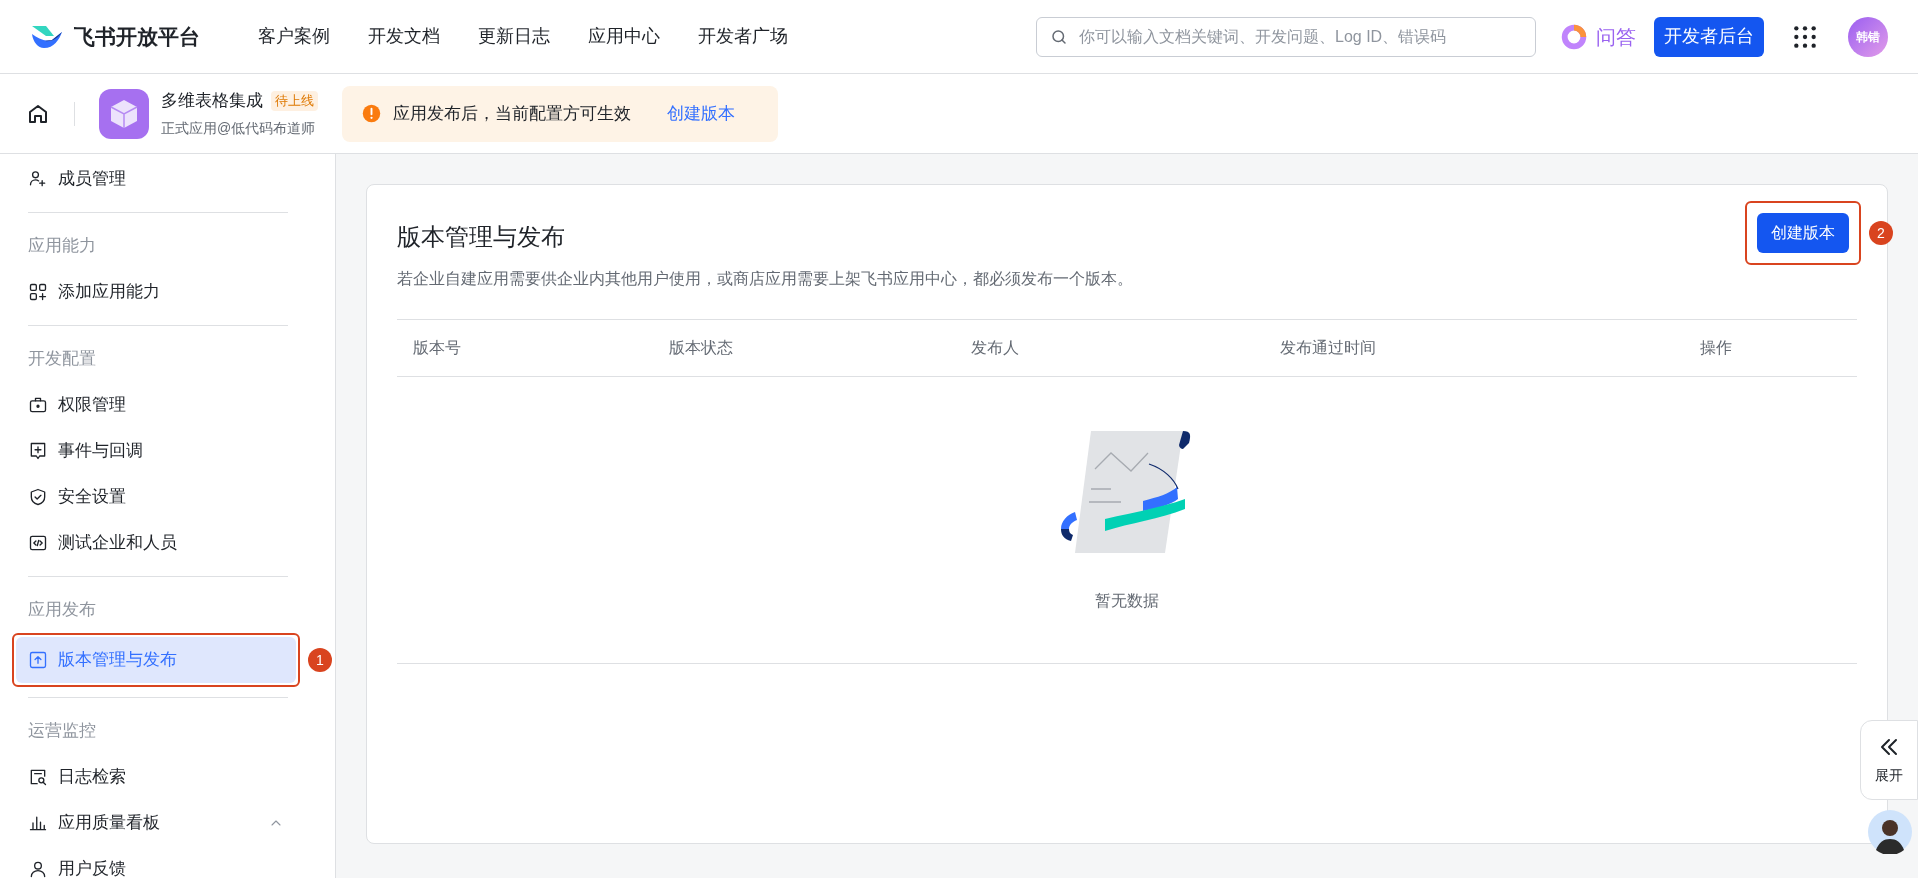  I want to click on developer-console-button: 开发者后台, so click(1709, 36).